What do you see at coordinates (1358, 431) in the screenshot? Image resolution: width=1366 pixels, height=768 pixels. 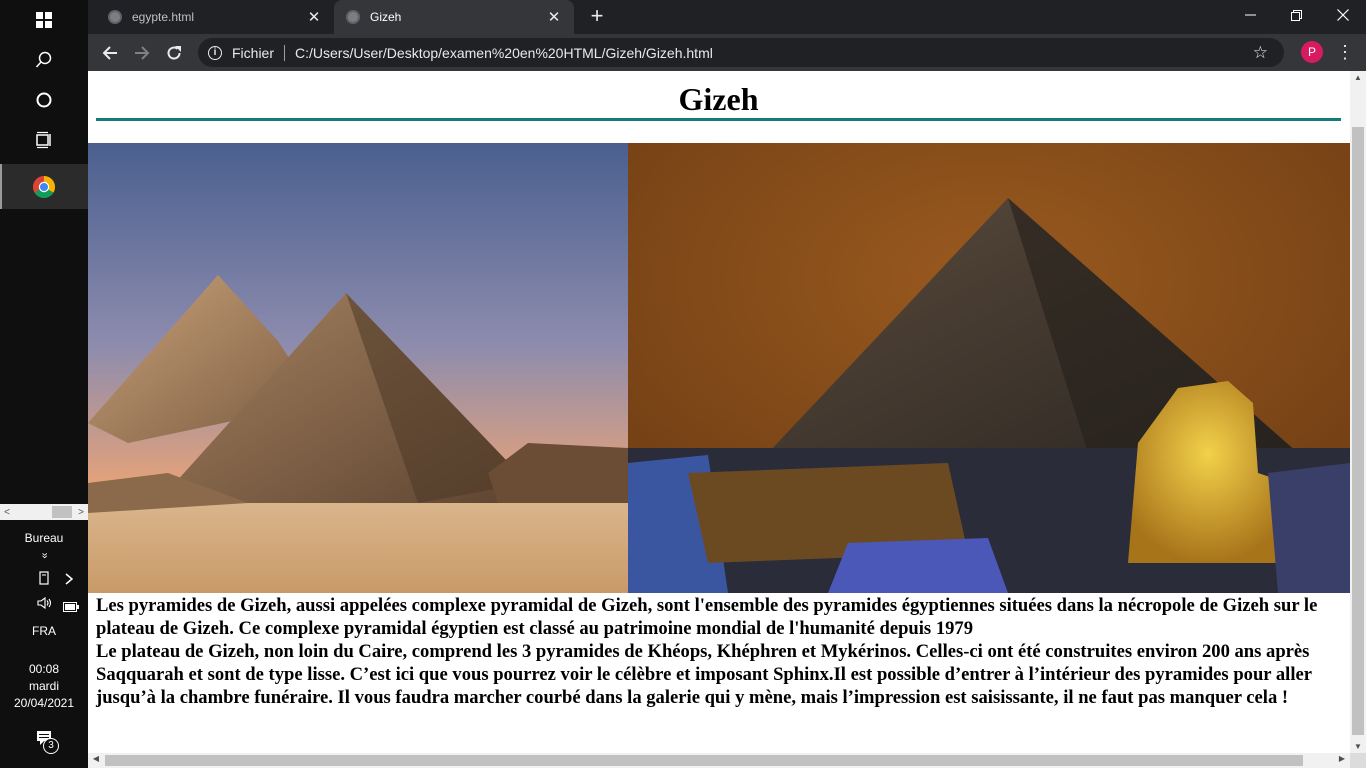 I see `vertical-scroll-thumb` at bounding box center [1358, 431].